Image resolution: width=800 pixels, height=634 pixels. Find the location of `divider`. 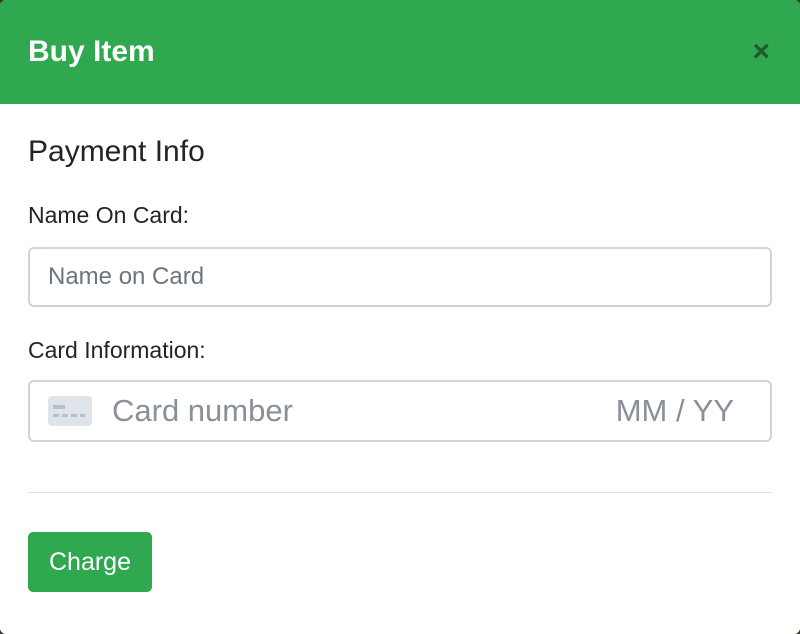

divider is located at coordinates (400, 492).